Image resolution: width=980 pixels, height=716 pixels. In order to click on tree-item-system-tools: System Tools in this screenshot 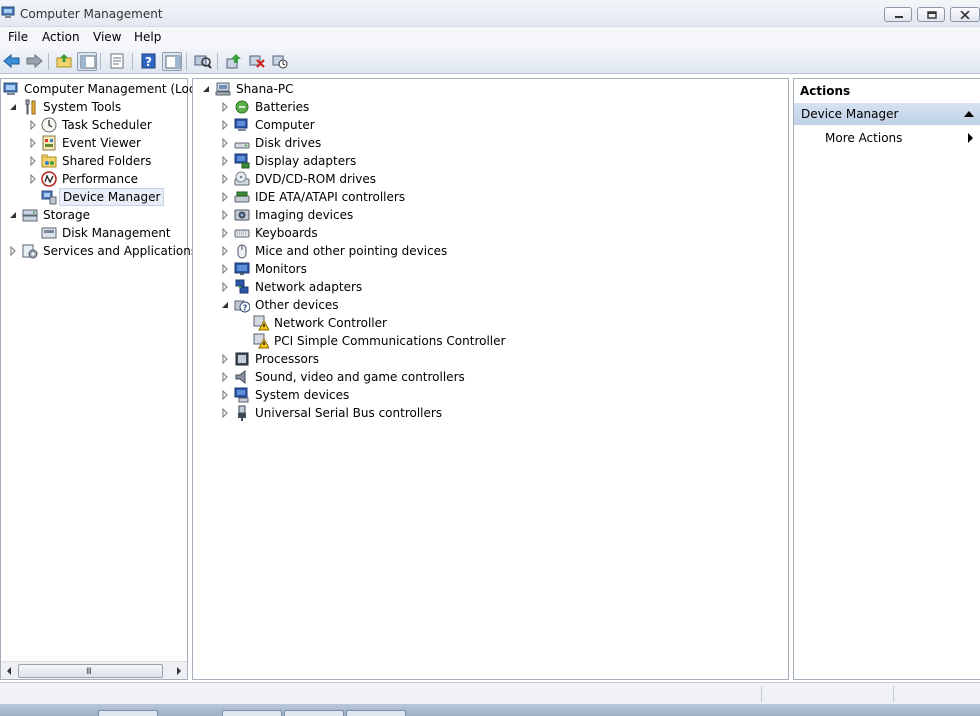, I will do `click(94, 107)`.